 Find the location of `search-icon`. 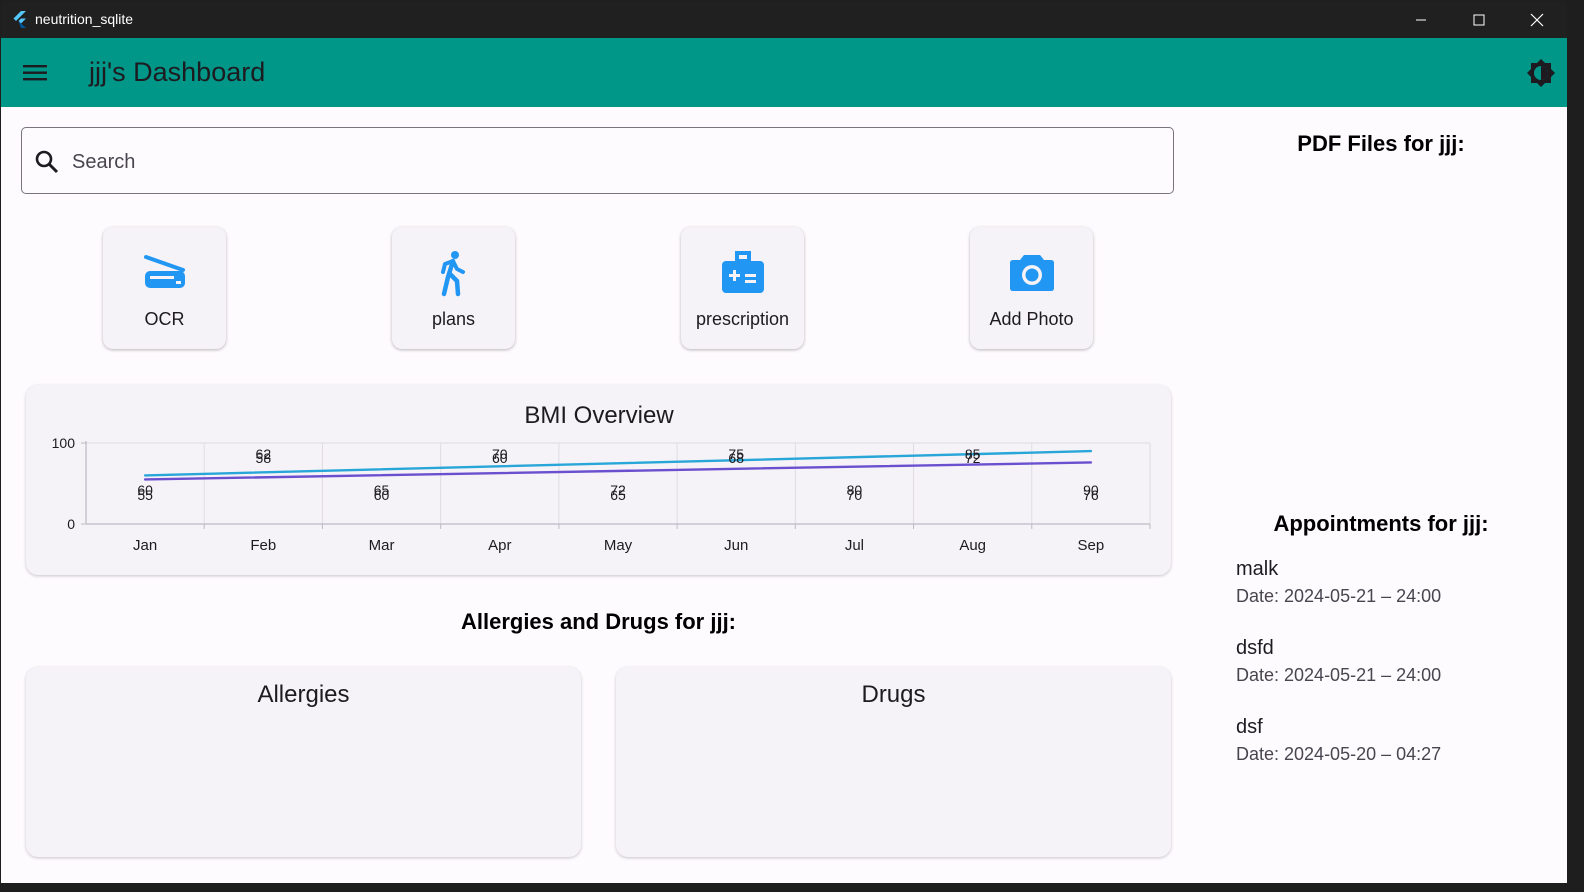

search-icon is located at coordinates (47, 162).